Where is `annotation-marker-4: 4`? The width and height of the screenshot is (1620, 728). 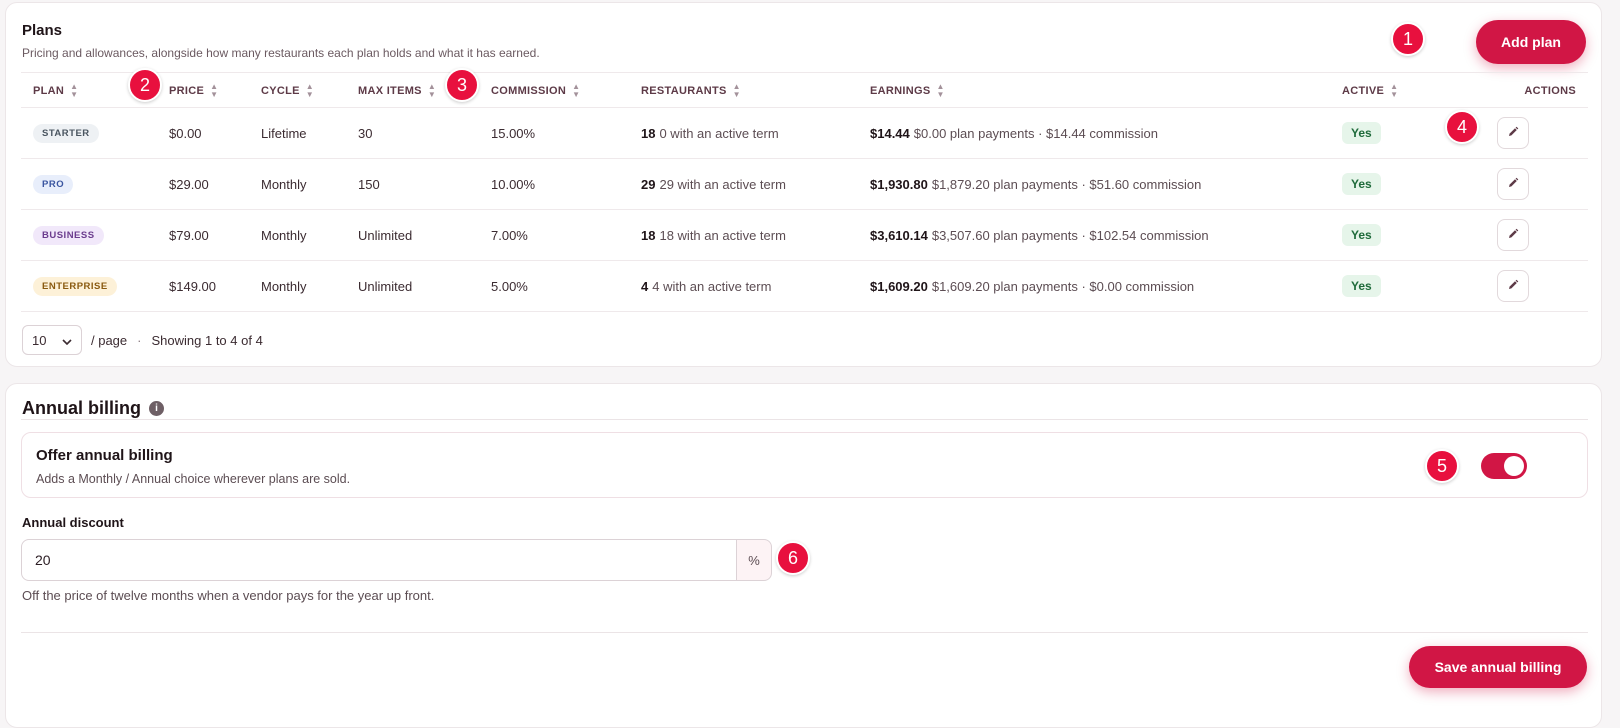
annotation-marker-4: 4 is located at coordinates (1462, 127).